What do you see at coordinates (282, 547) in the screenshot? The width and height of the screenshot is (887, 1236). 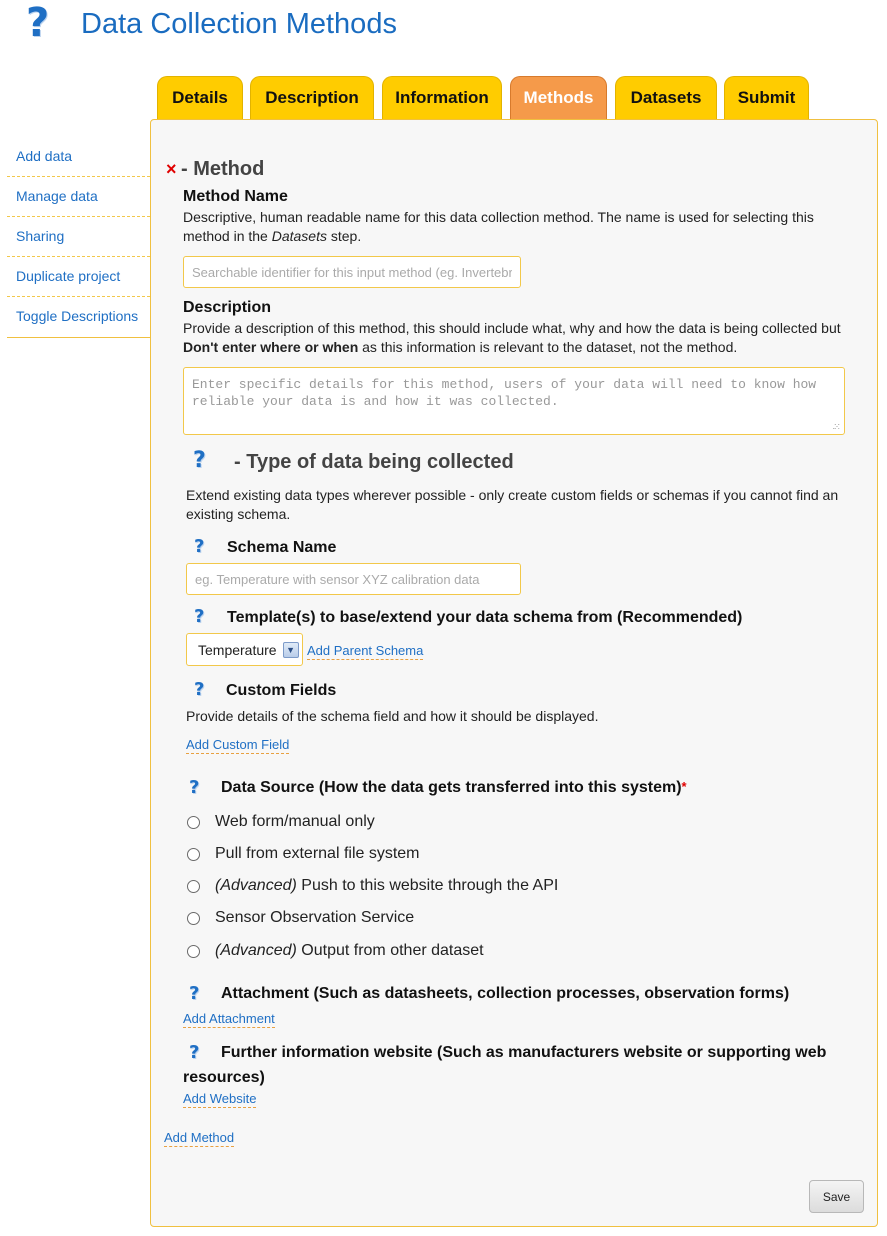 I see `schema-name-label: Schema Name` at bounding box center [282, 547].